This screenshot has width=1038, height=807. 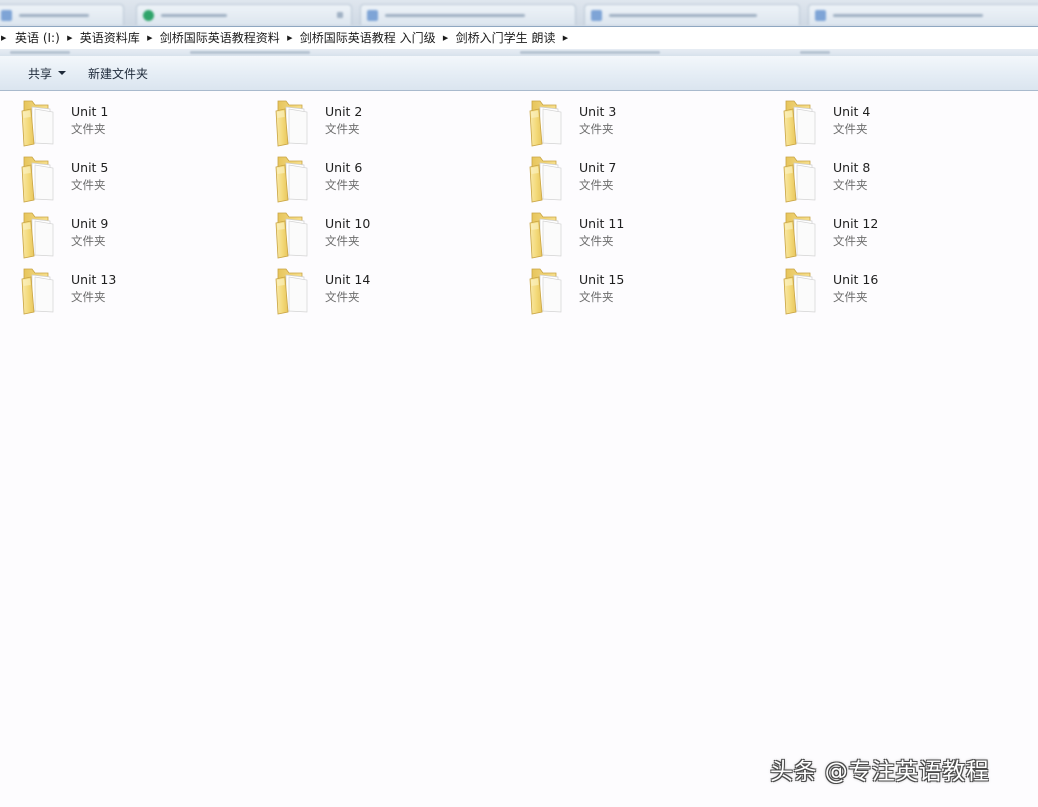 I want to click on breadcrumb-current-folder: 剑桥入门学生 朗读, so click(x=506, y=38).